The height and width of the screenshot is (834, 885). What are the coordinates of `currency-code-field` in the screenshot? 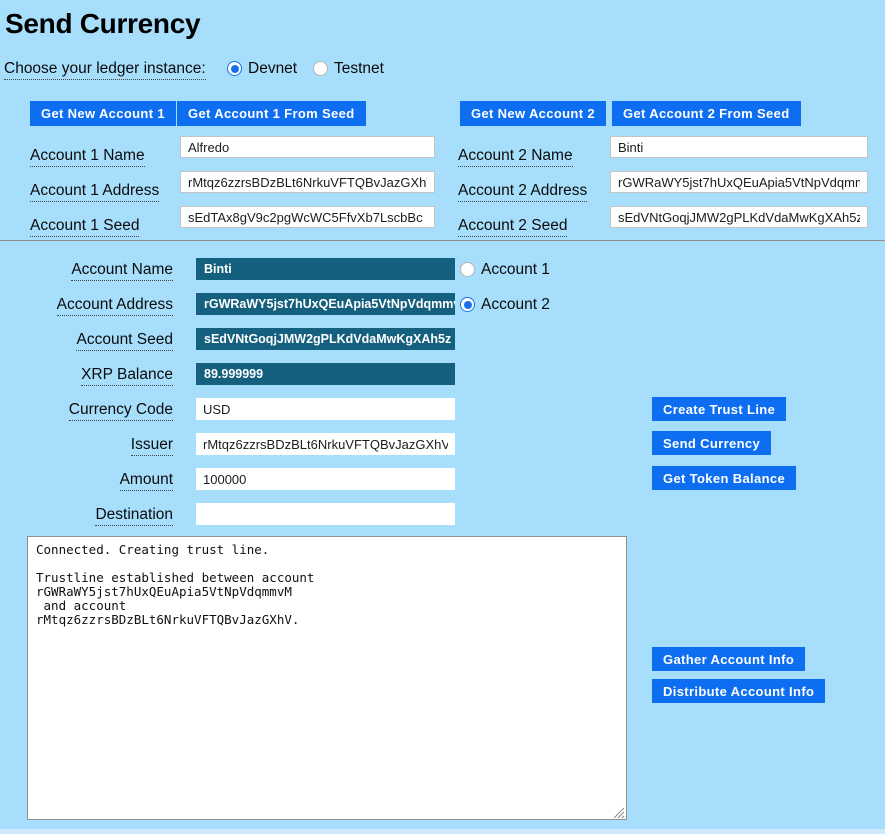 It's located at (325, 409).